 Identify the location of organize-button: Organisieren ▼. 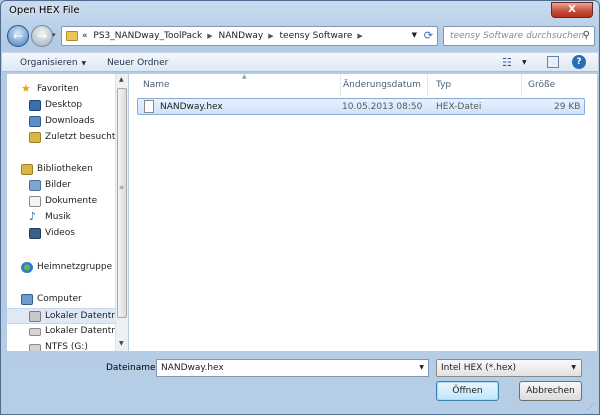
(53, 63).